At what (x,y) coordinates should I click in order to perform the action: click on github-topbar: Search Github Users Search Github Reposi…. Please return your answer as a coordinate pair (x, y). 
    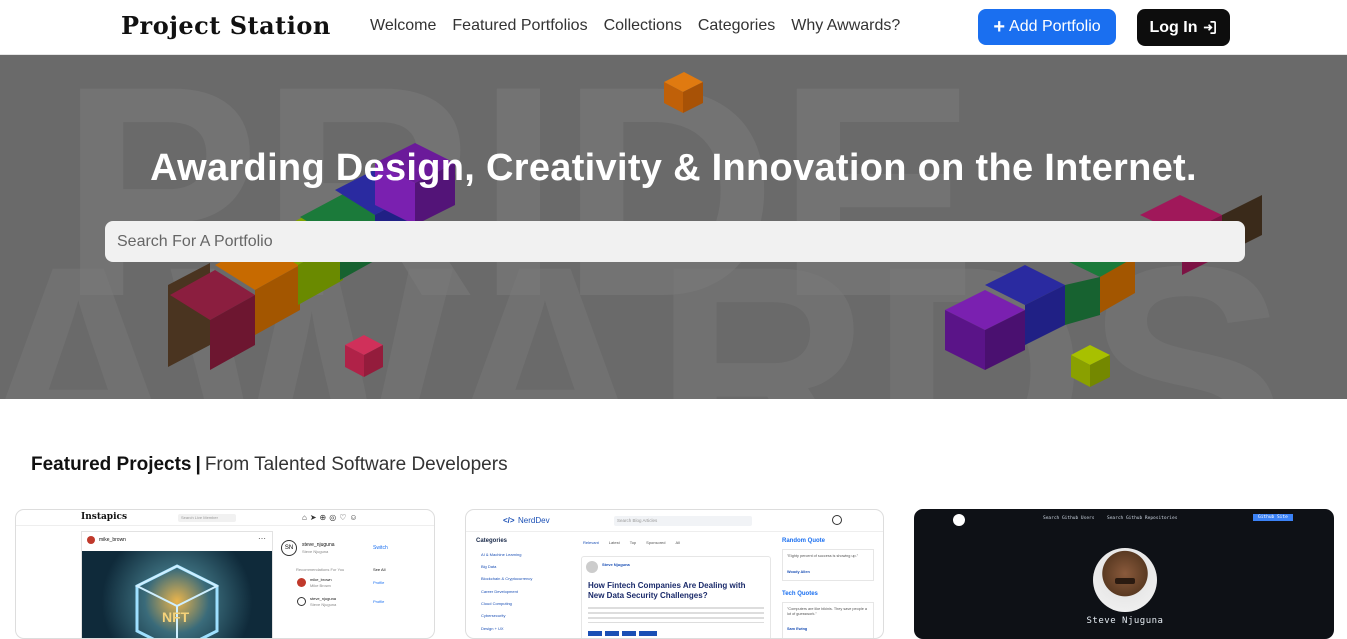
    Looking at the image, I should click on (1124, 520).